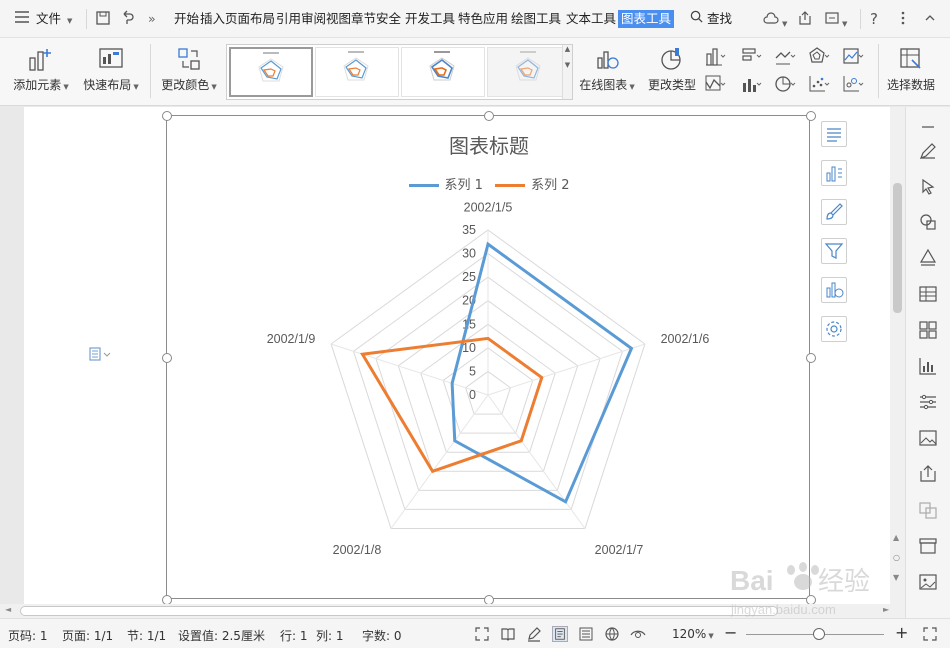  I want to click on tab-security: 安全, so click(388, 19).